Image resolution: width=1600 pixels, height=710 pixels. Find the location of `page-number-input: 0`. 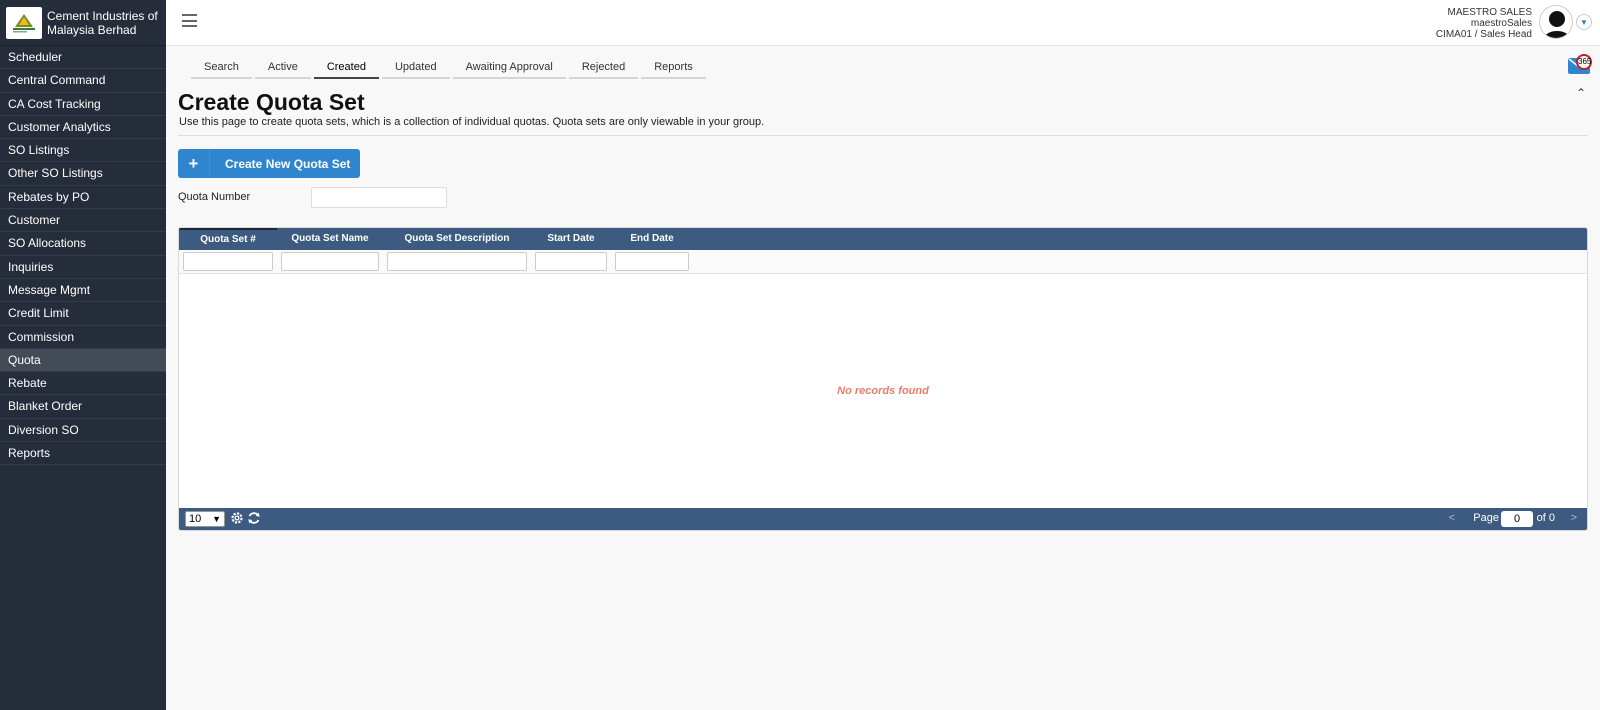

page-number-input: 0 is located at coordinates (1517, 519).